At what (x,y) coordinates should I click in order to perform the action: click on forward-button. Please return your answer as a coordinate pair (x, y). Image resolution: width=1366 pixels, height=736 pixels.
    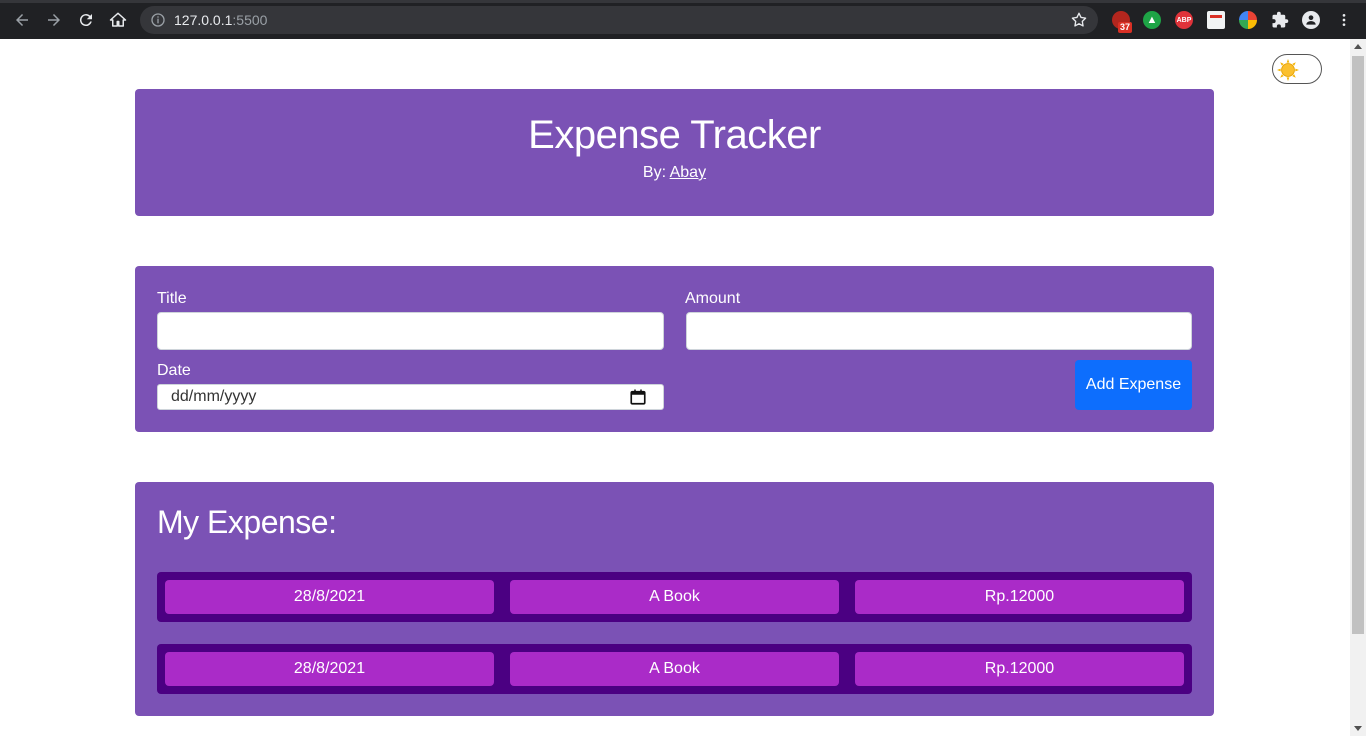
    Looking at the image, I should click on (54, 20).